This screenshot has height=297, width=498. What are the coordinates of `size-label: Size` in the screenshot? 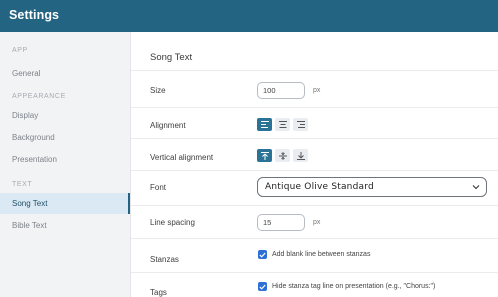 It's located at (158, 90).